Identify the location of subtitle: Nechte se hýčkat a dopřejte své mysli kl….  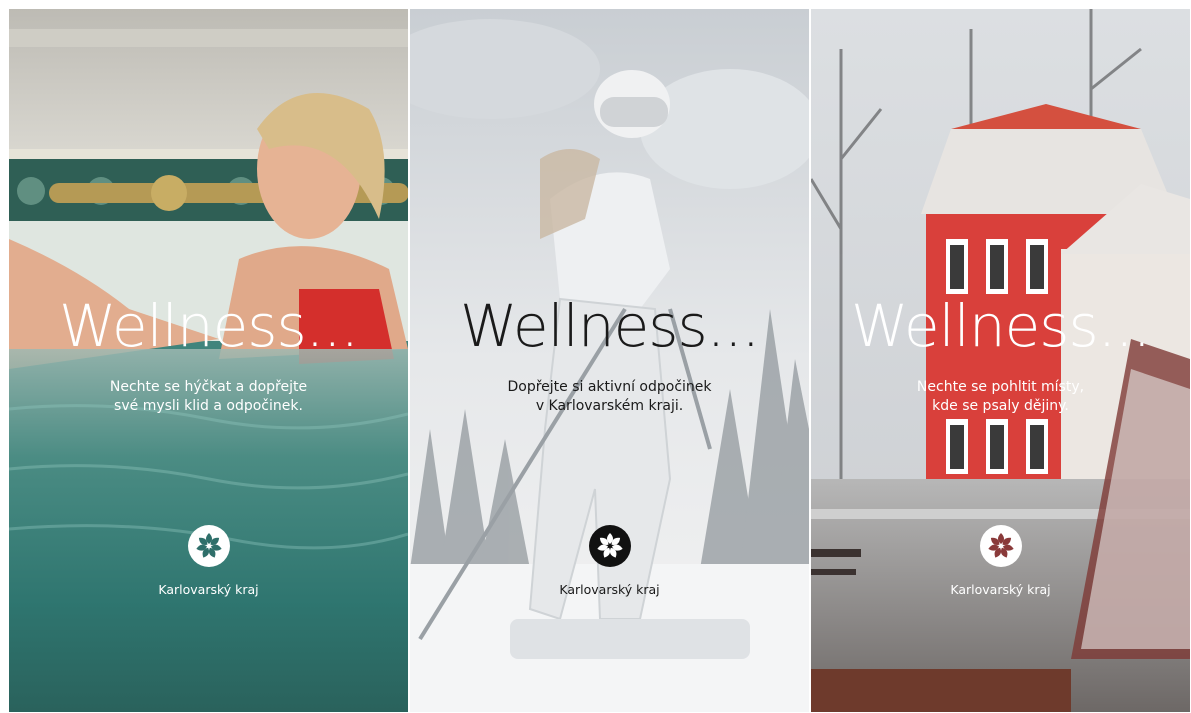
(208, 397).